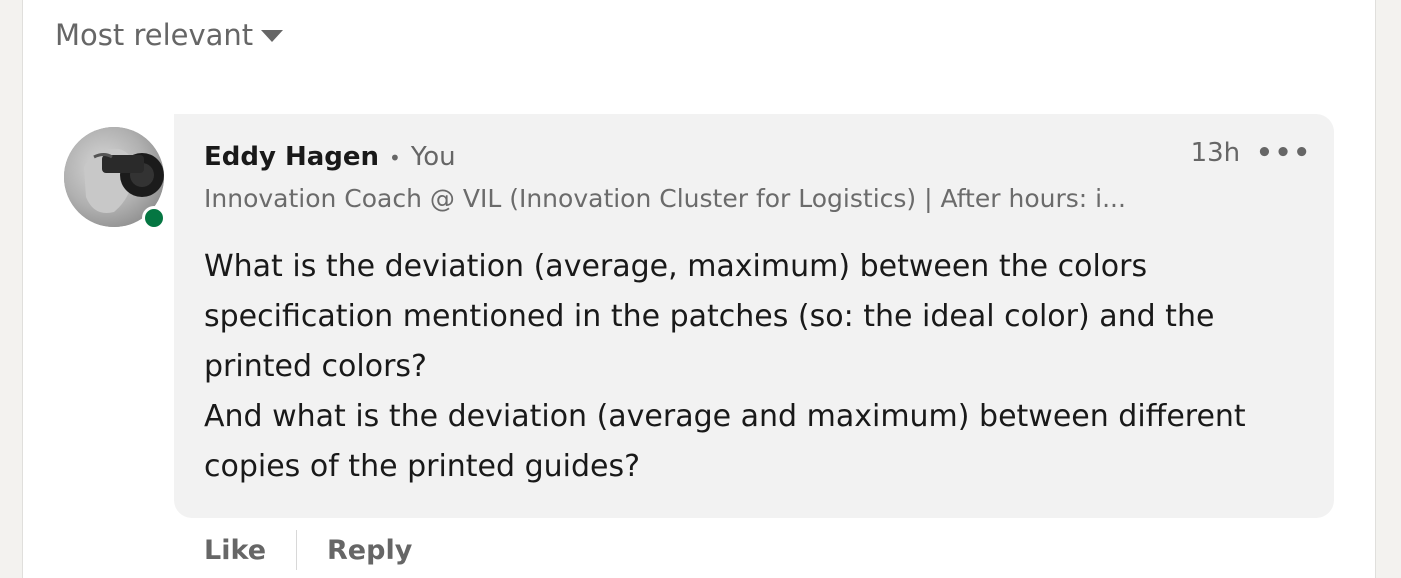  I want to click on avatar, so click(115, 178).